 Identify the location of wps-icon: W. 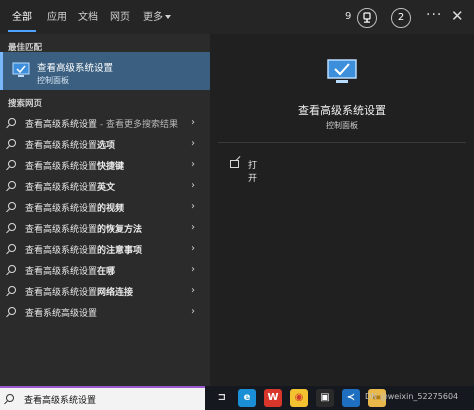
(273, 398).